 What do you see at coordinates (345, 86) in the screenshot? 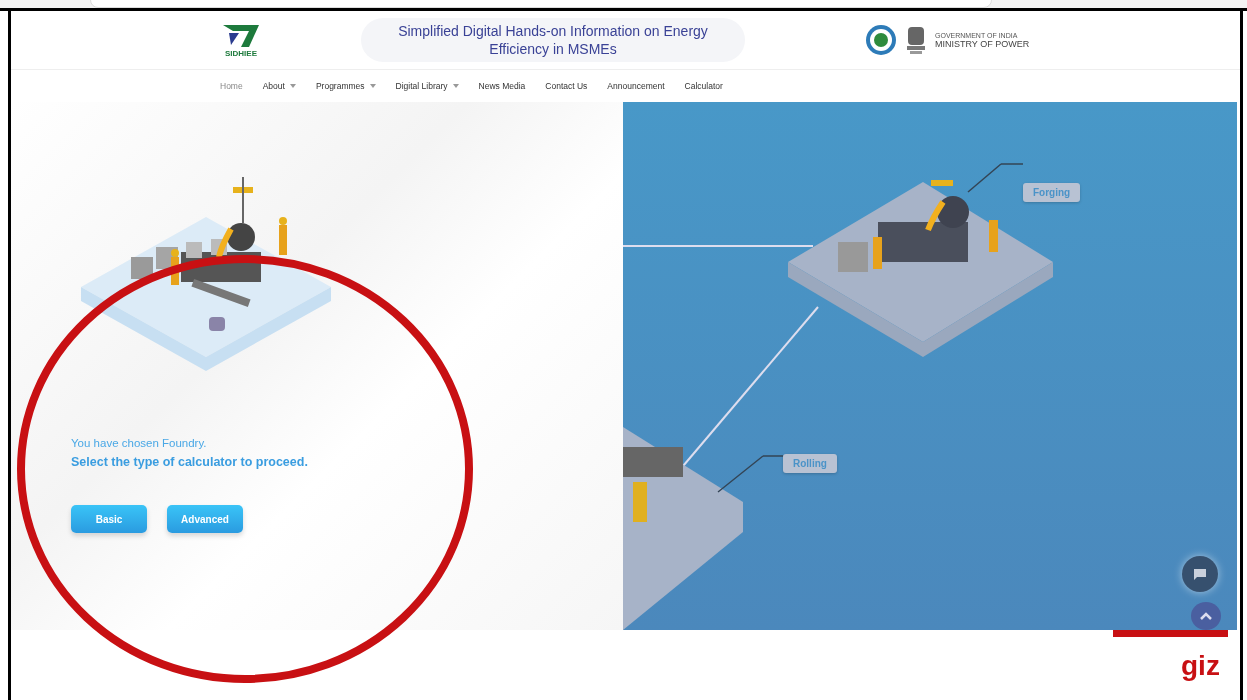
I see `nav-link: Programmes` at bounding box center [345, 86].